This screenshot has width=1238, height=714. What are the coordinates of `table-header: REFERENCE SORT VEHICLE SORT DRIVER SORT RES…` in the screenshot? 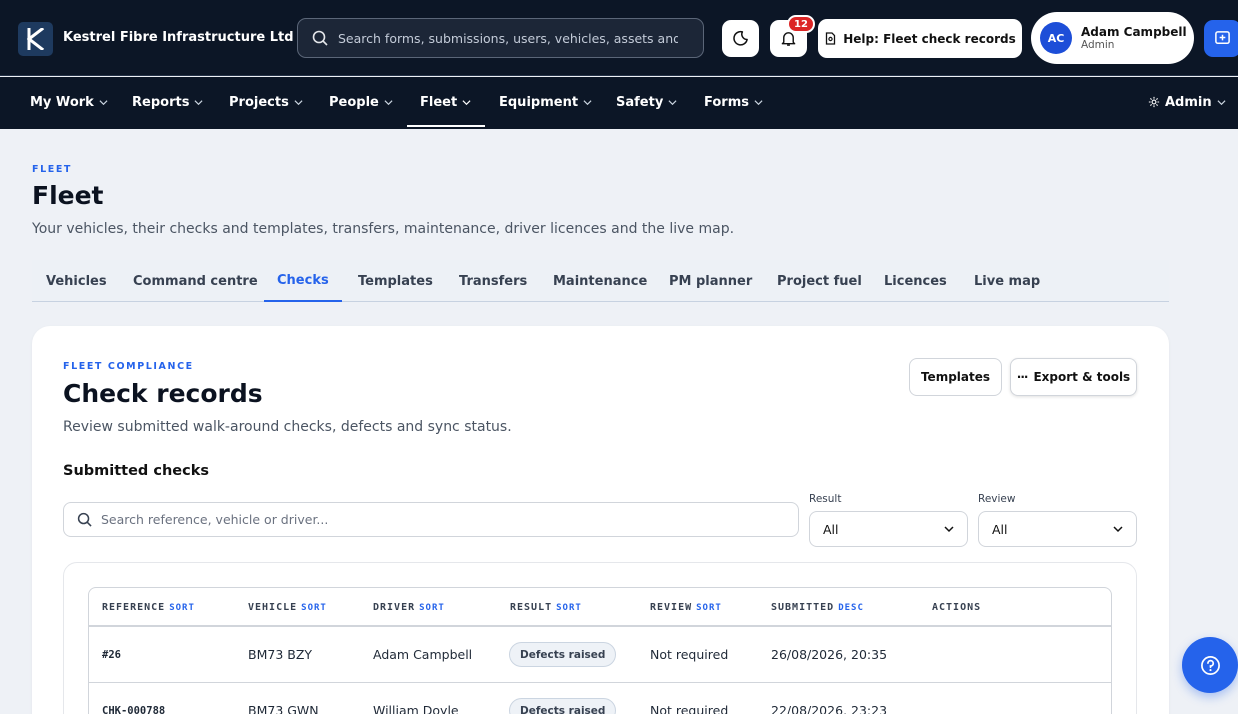 It's located at (600, 607).